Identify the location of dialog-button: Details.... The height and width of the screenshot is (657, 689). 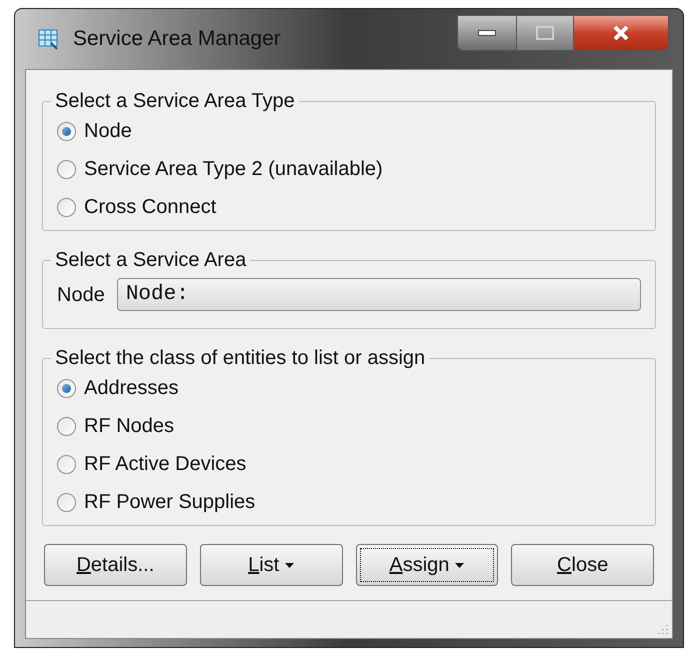
(115, 565).